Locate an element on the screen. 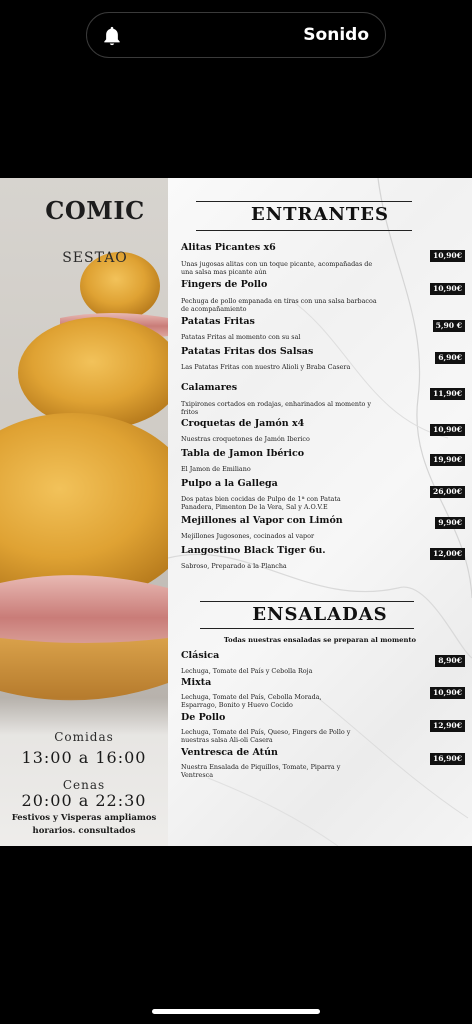 Image resolution: width=472 pixels, height=1024 pixels. sound-label: Sonido is located at coordinates (336, 35).